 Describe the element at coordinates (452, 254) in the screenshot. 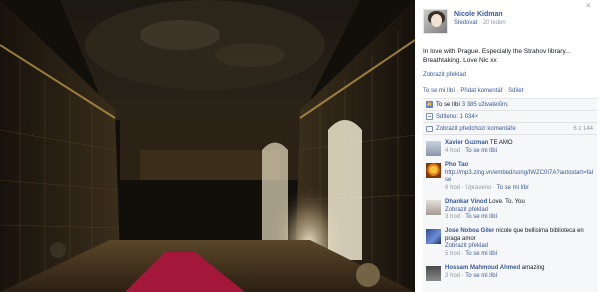

I see `comment-time: 5 hod` at that location.